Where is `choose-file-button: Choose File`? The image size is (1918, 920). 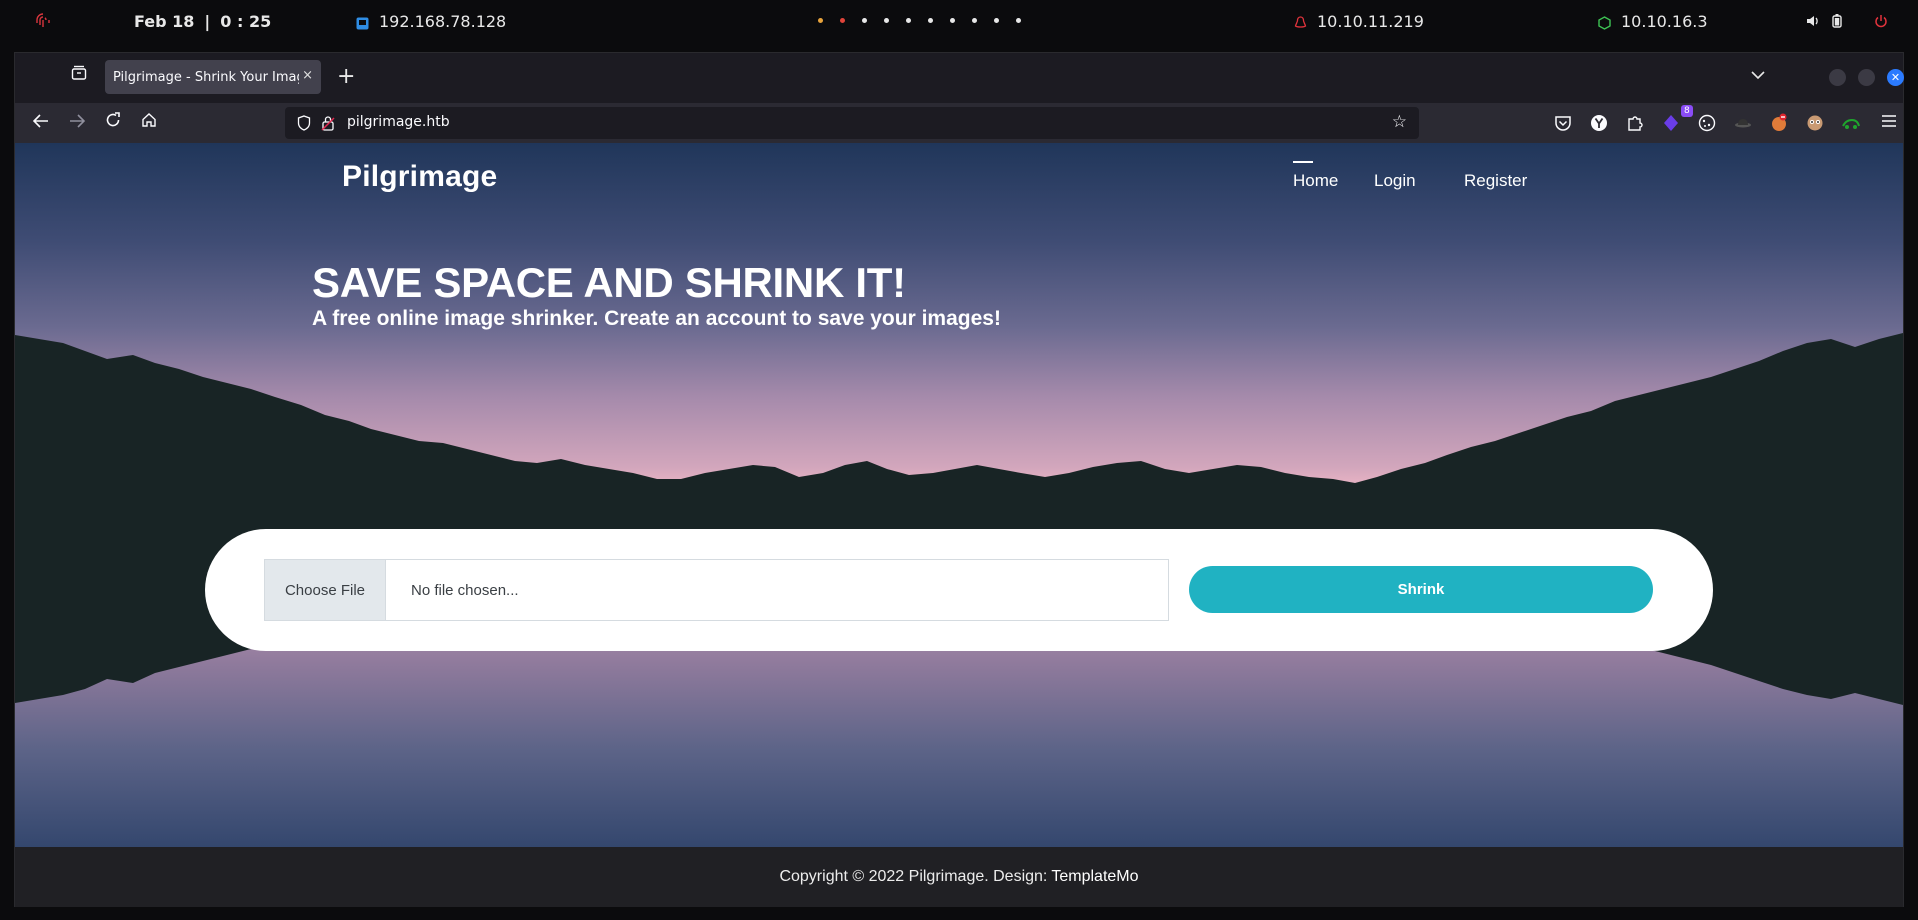 choose-file-button: Choose File is located at coordinates (325, 590).